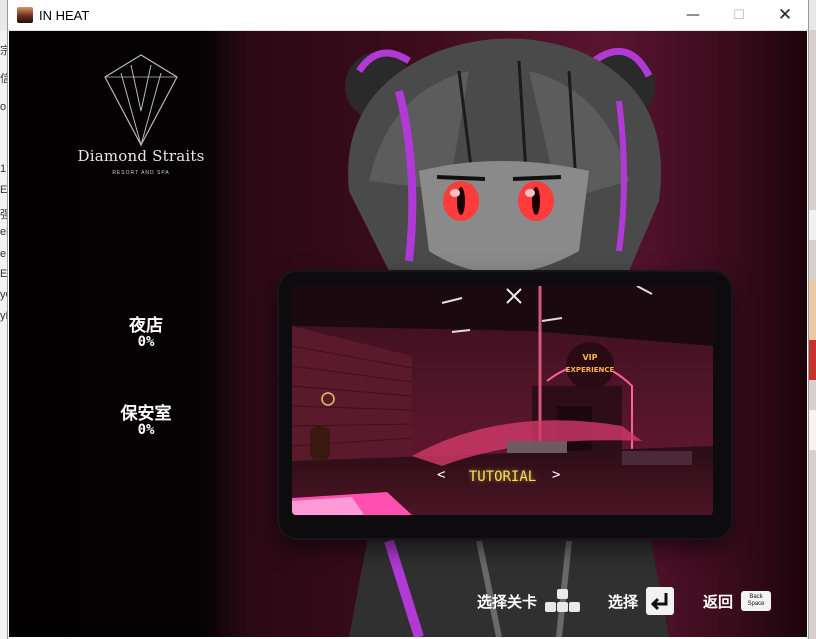 The image size is (816, 639). I want to click on logo-title: Diamond Straits, so click(141, 156).